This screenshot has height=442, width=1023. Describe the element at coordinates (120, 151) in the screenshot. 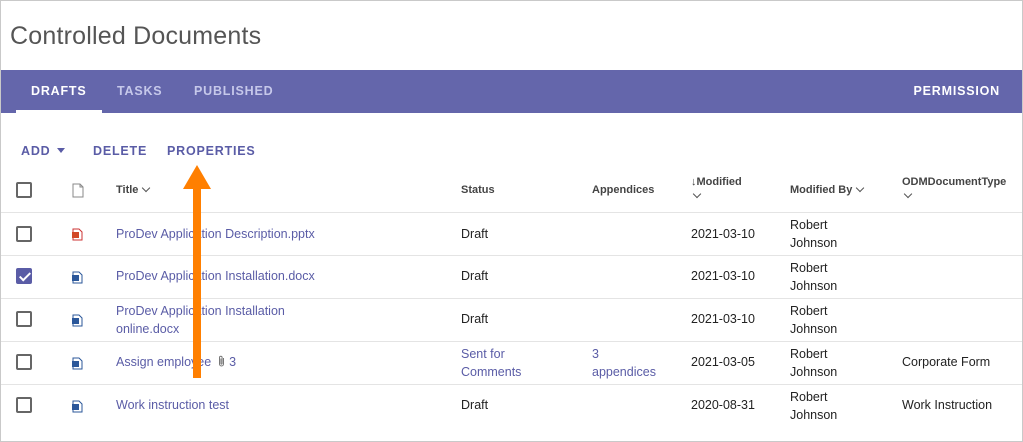

I see `delete-button: DELETE` at that location.